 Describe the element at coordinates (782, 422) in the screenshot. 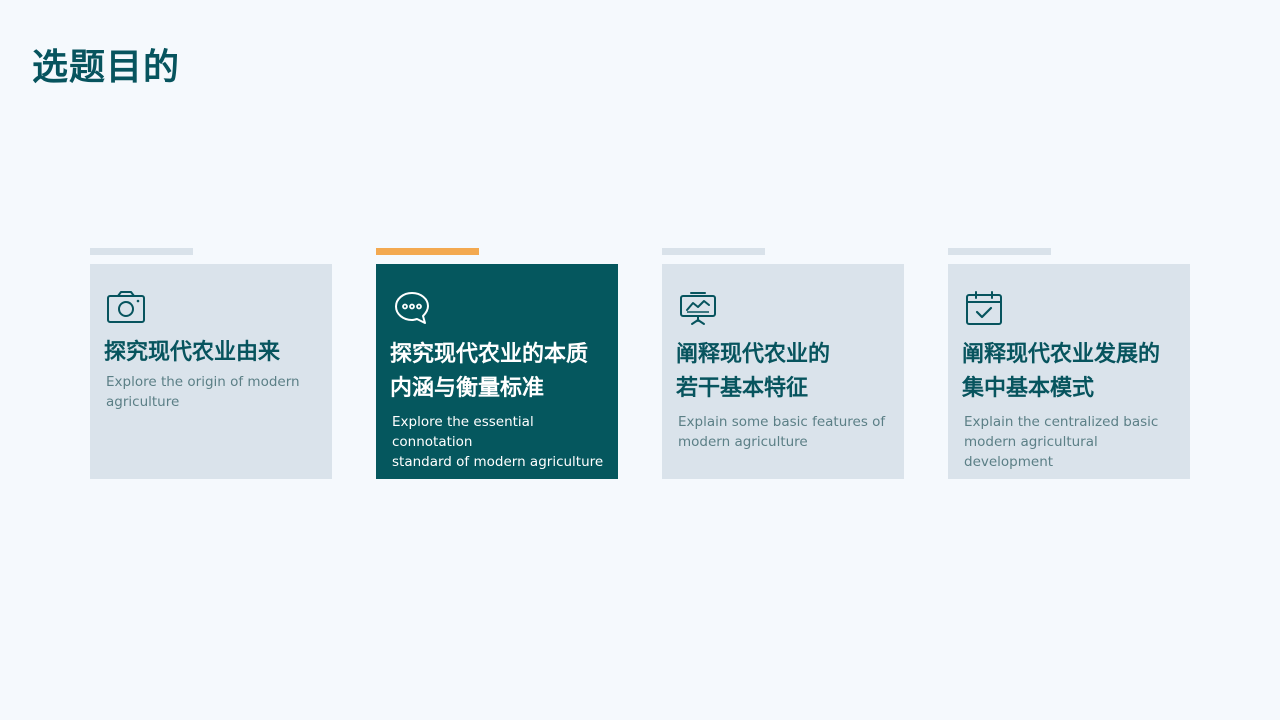

I see `card-description-line: Explain some basic features of` at that location.